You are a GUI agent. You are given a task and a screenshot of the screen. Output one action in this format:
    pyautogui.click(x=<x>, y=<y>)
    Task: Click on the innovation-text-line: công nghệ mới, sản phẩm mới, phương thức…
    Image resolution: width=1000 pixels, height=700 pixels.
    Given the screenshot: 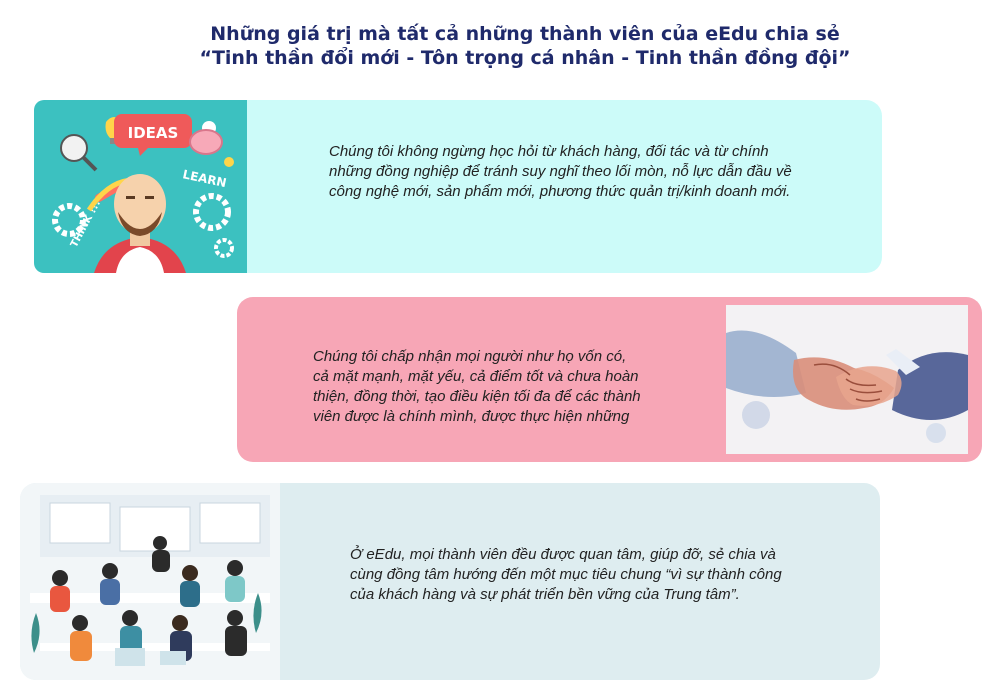 What is the action you would take?
    pyautogui.click(x=560, y=191)
    